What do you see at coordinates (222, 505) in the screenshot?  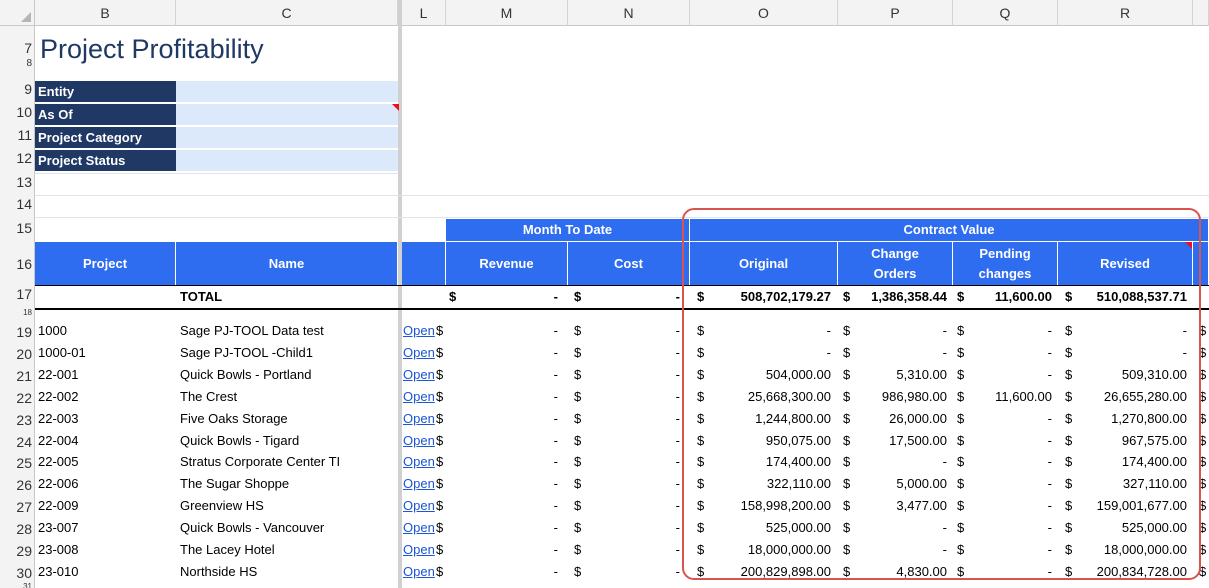 I see `project-name: Greenview HS` at bounding box center [222, 505].